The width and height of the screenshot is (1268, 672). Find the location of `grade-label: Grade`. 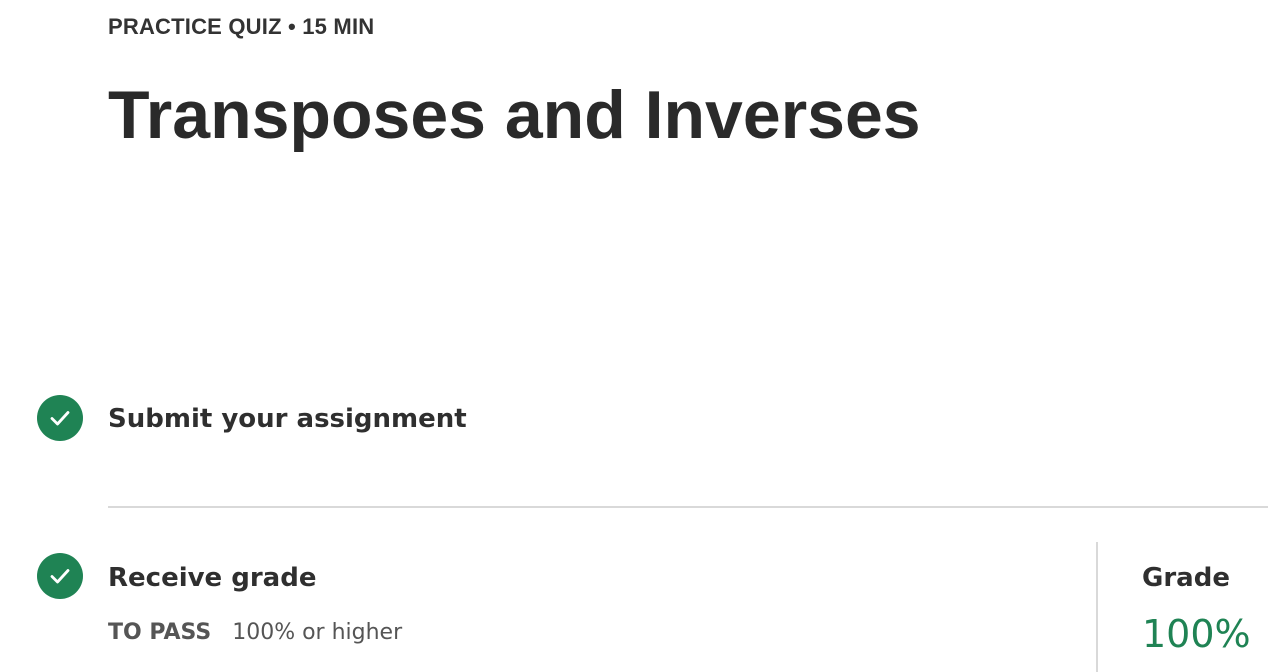

grade-label: Grade is located at coordinates (1186, 578).